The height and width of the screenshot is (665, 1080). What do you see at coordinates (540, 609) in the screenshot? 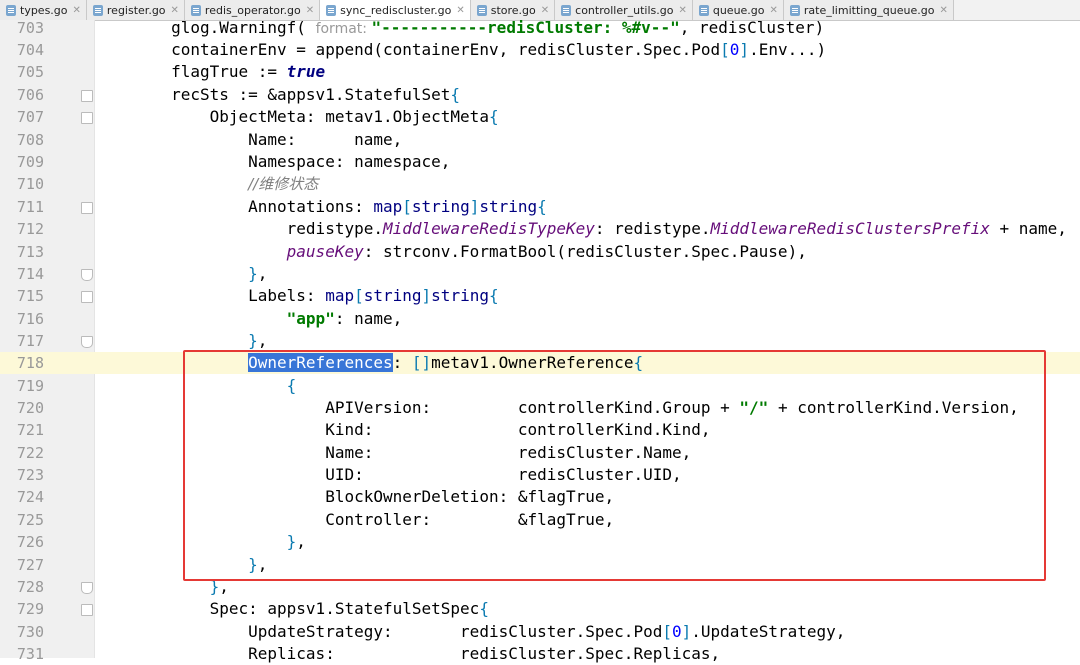
I see `code-line: 729 Spec: appsv1.StatefulSetSpec{` at bounding box center [540, 609].